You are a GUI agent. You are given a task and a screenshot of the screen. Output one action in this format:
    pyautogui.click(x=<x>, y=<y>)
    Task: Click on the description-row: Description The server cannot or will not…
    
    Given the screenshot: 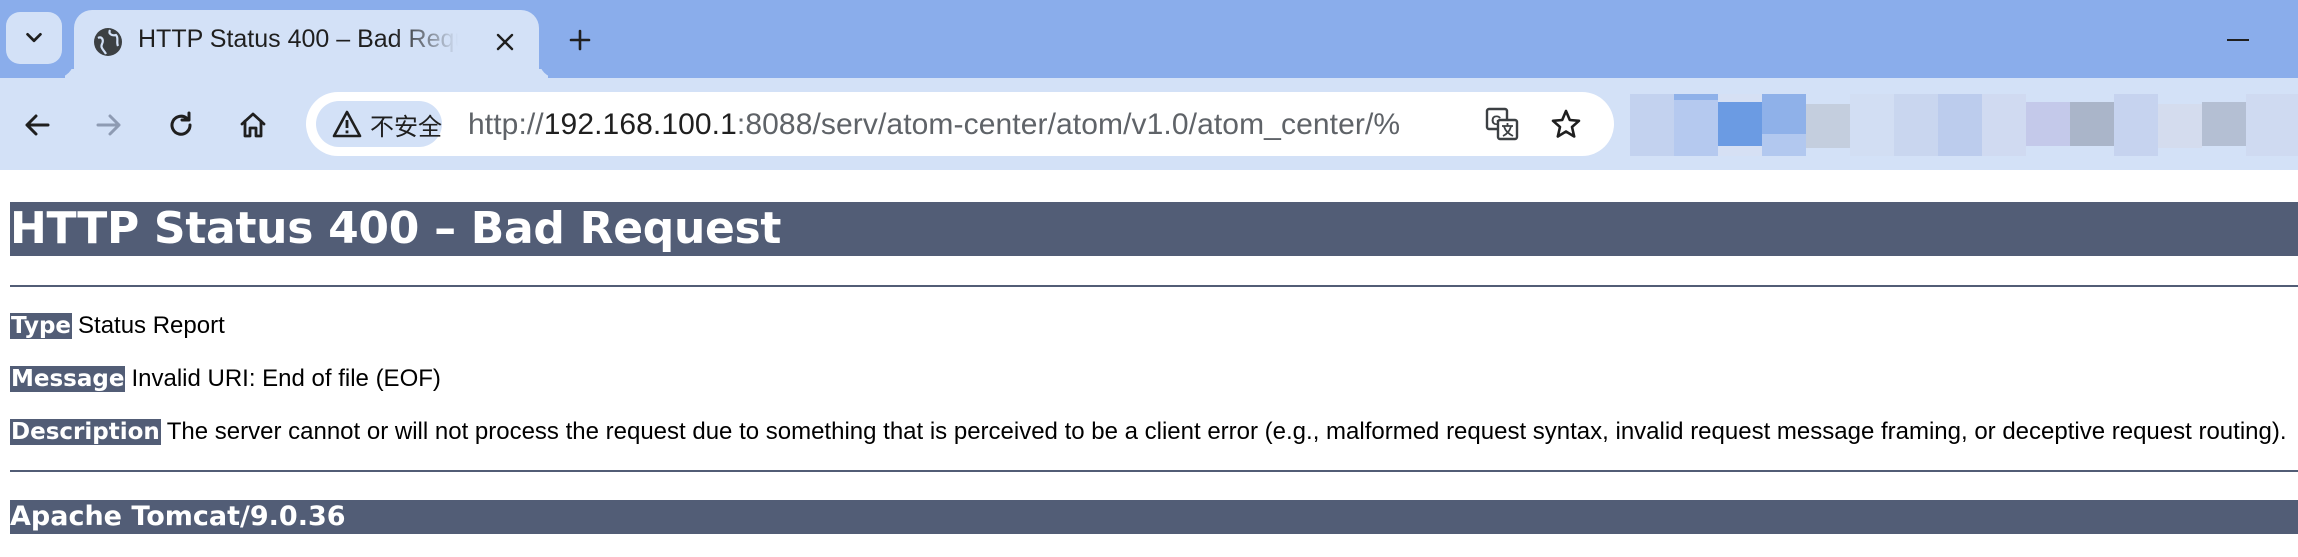 What is the action you would take?
    pyautogui.click(x=1148, y=432)
    